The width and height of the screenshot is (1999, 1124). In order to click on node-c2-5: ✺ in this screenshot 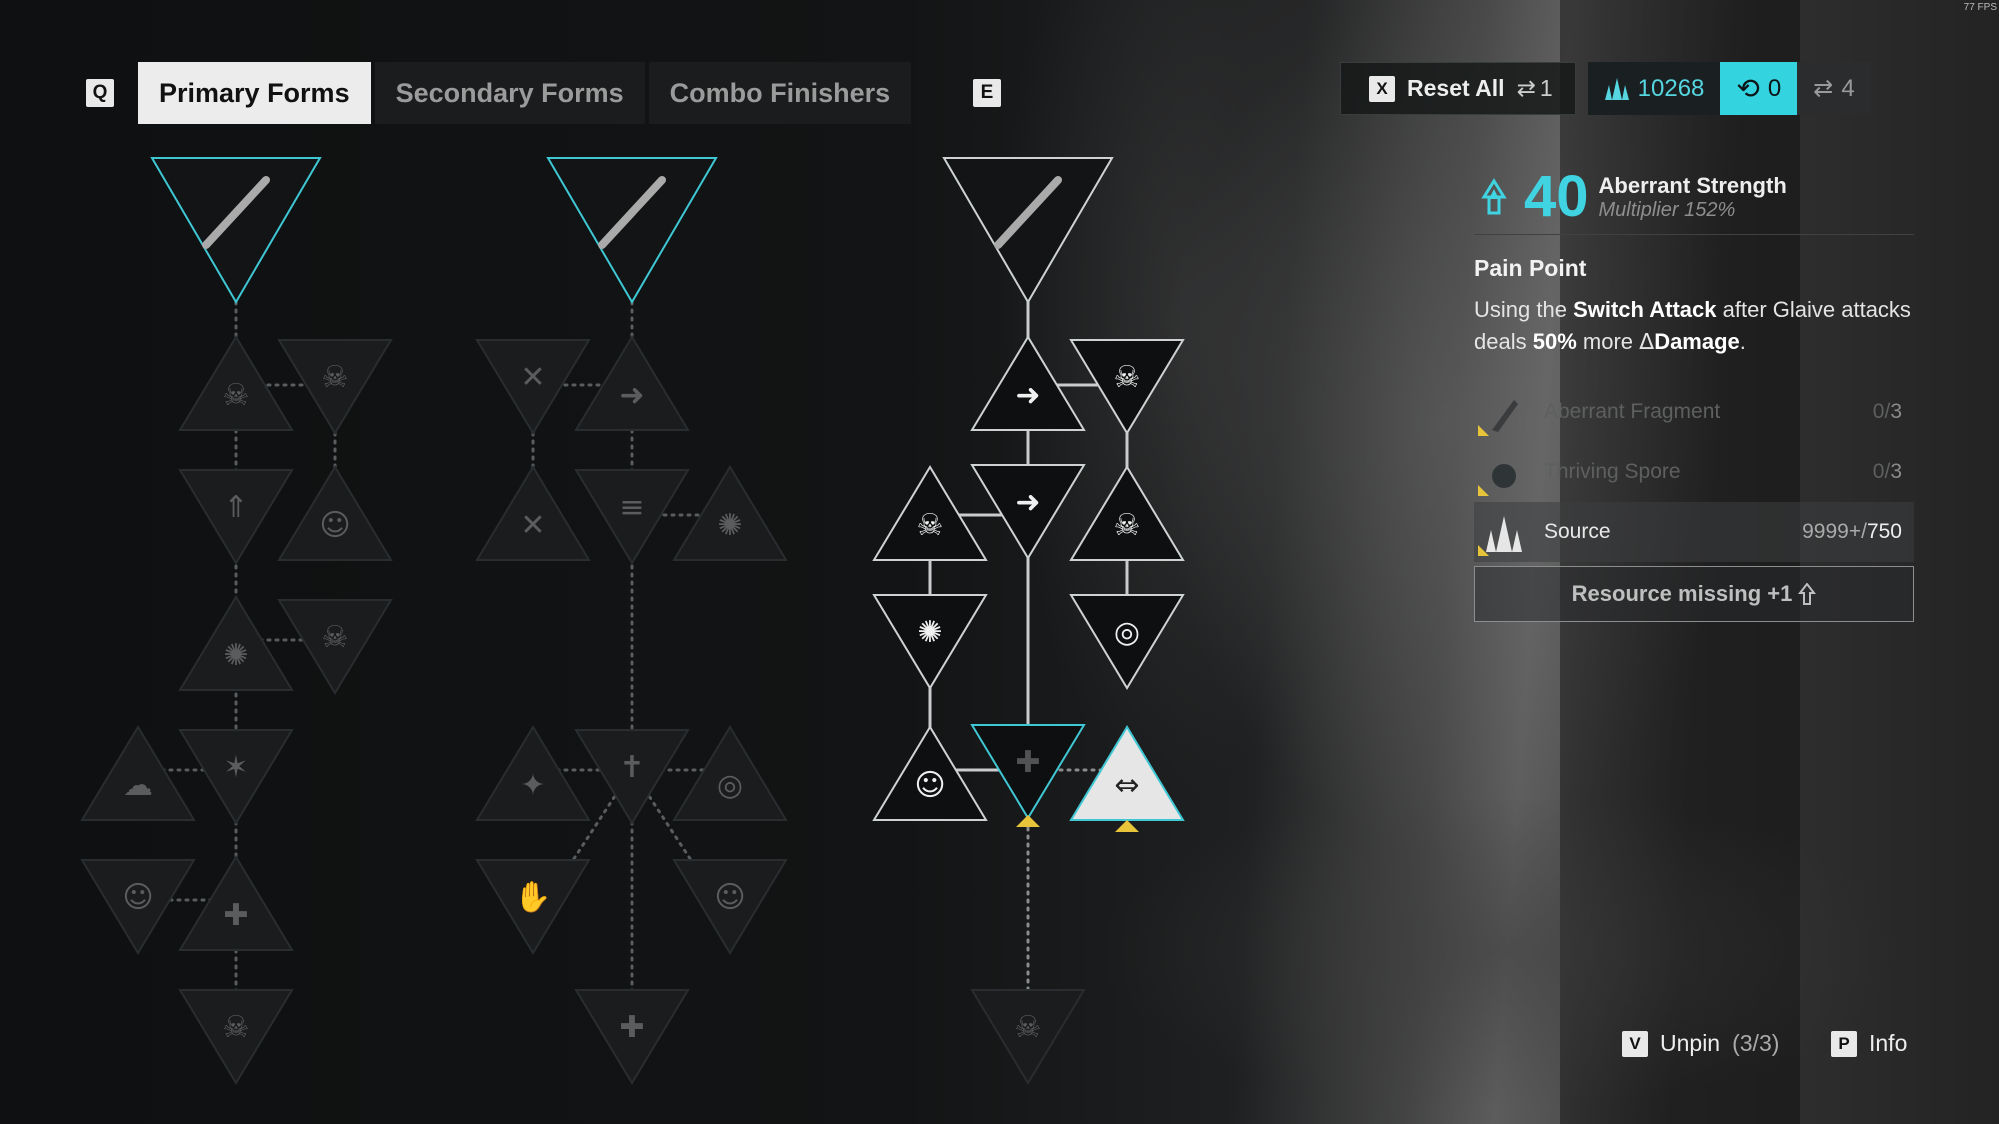, I will do `click(730, 513)`.